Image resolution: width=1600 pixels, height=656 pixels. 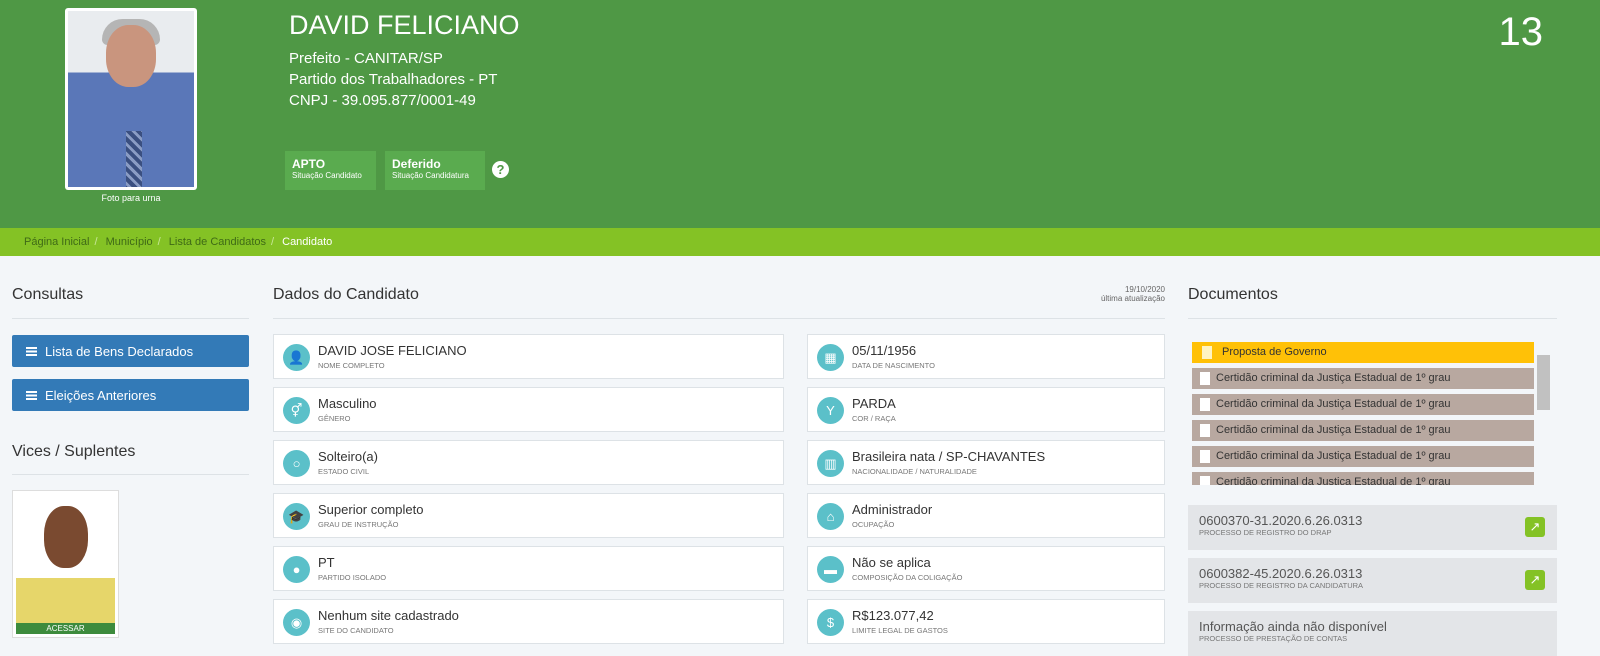 I want to click on field-value: Solteiro(a), so click(x=348, y=456).